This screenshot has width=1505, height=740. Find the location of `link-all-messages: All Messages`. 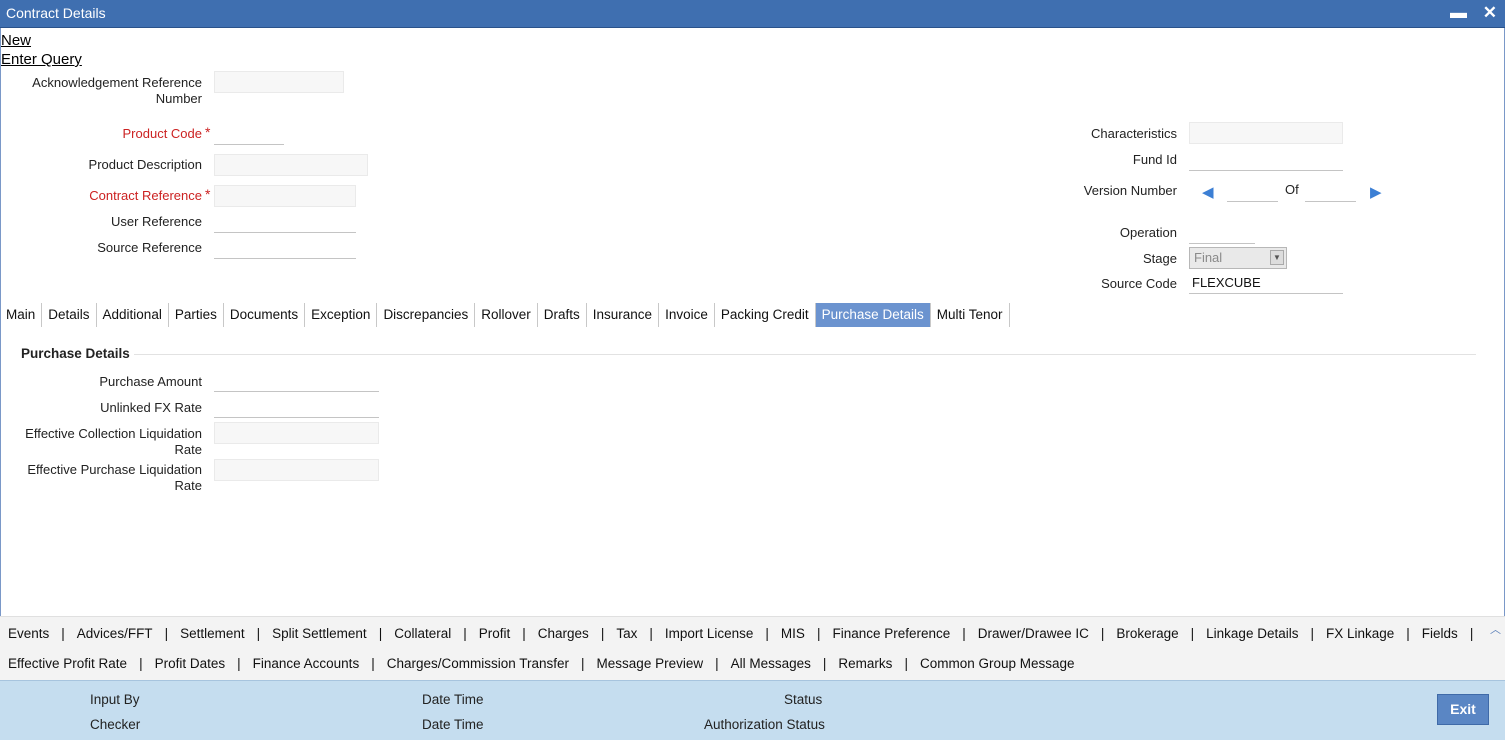

link-all-messages: All Messages is located at coordinates (771, 663).